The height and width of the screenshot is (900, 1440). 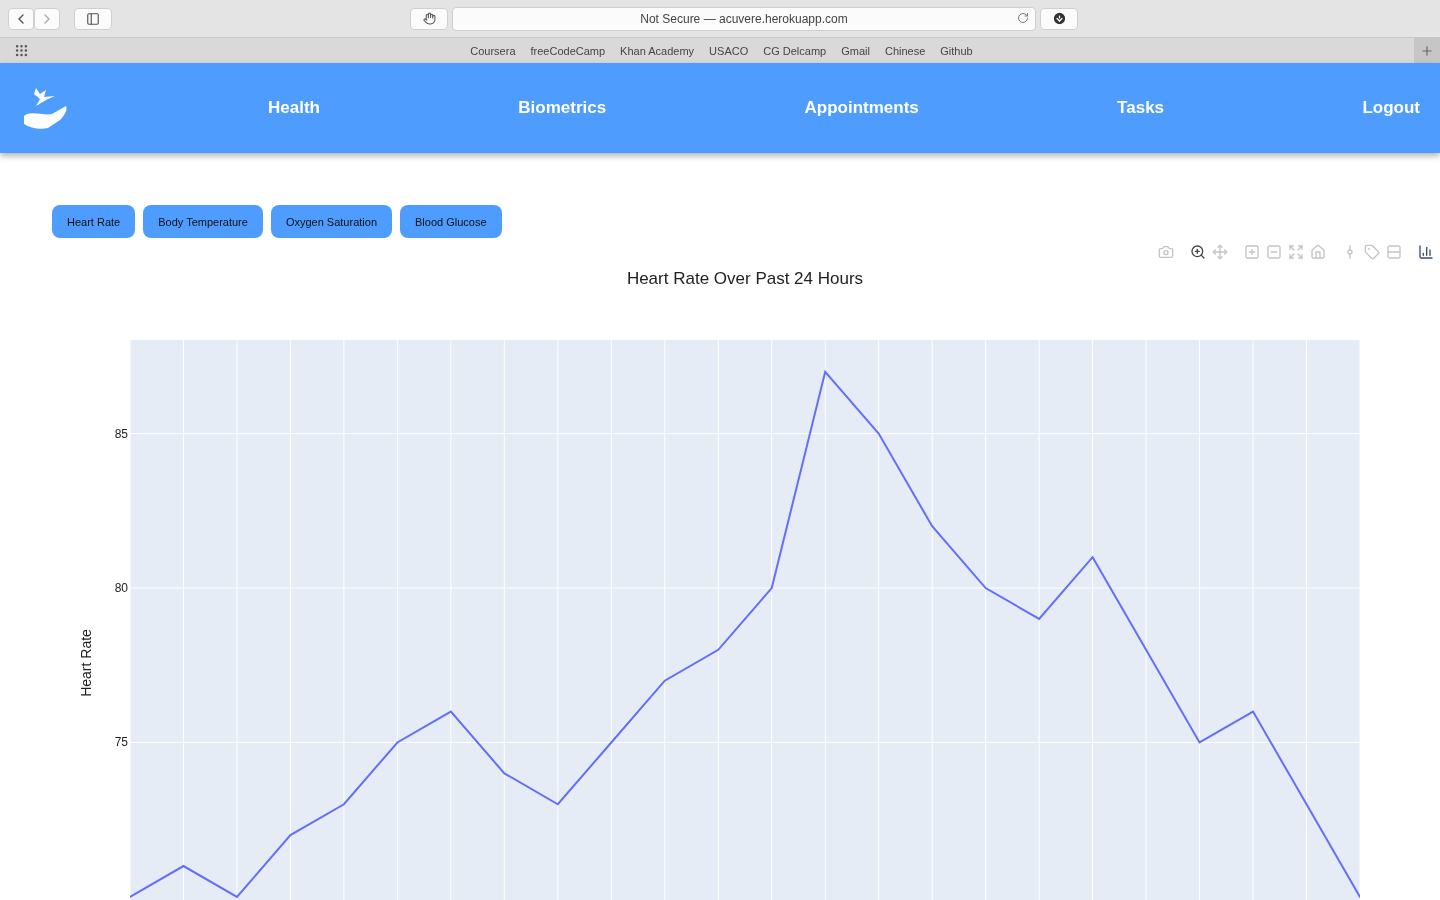 I want to click on camera-icon, so click(x=1166, y=252).